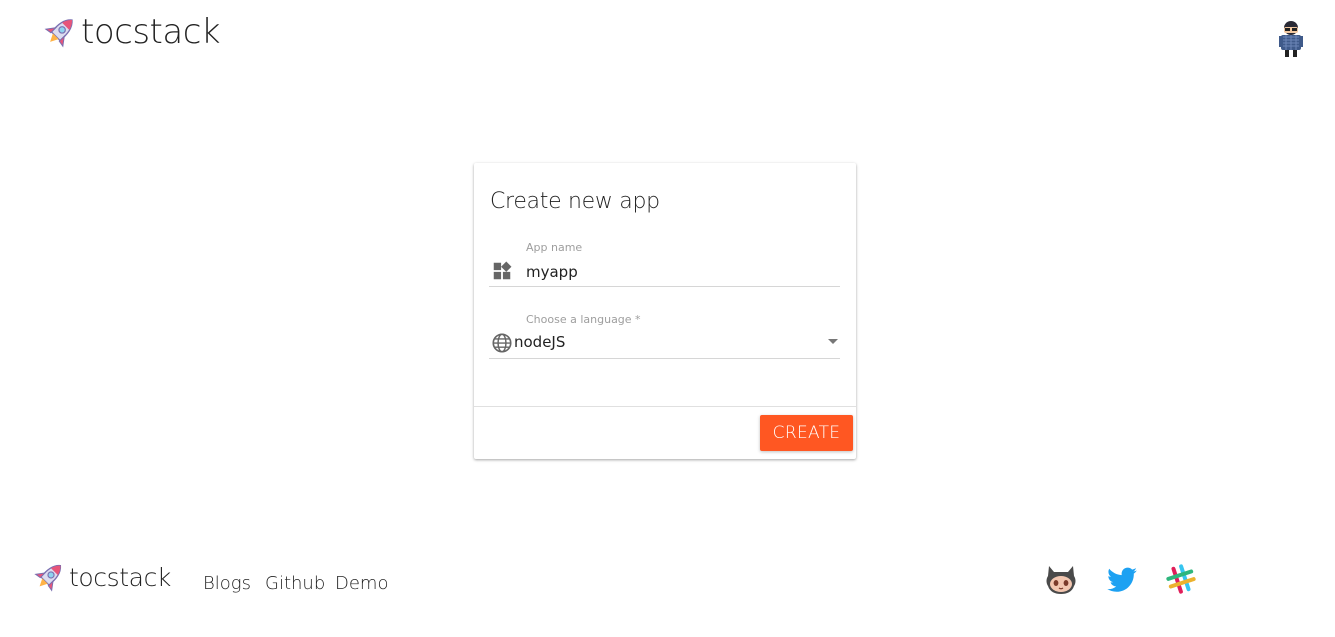 The height and width of the screenshot is (637, 1335). What do you see at coordinates (665, 406) in the screenshot?
I see `card-divider` at bounding box center [665, 406].